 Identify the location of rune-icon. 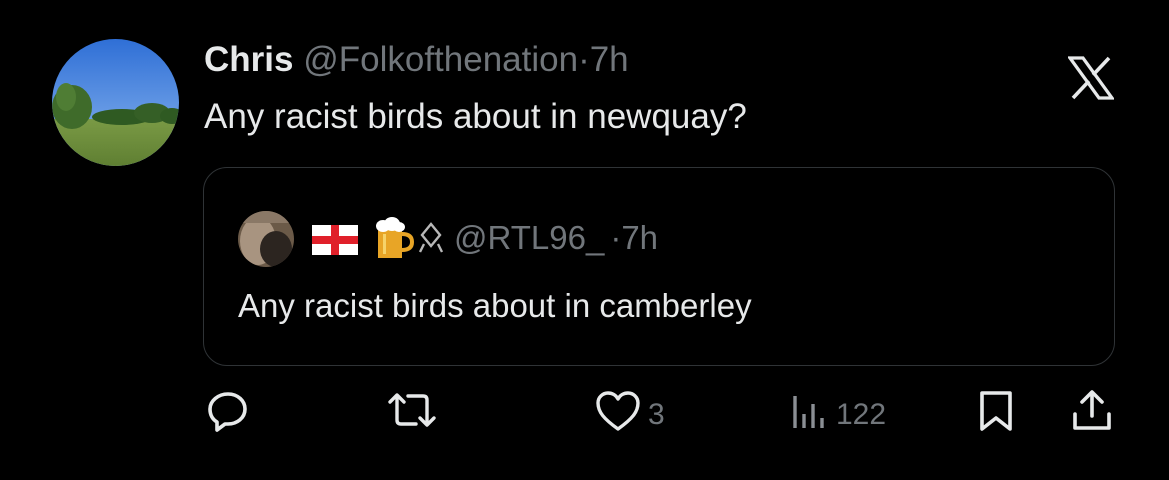
(431, 238).